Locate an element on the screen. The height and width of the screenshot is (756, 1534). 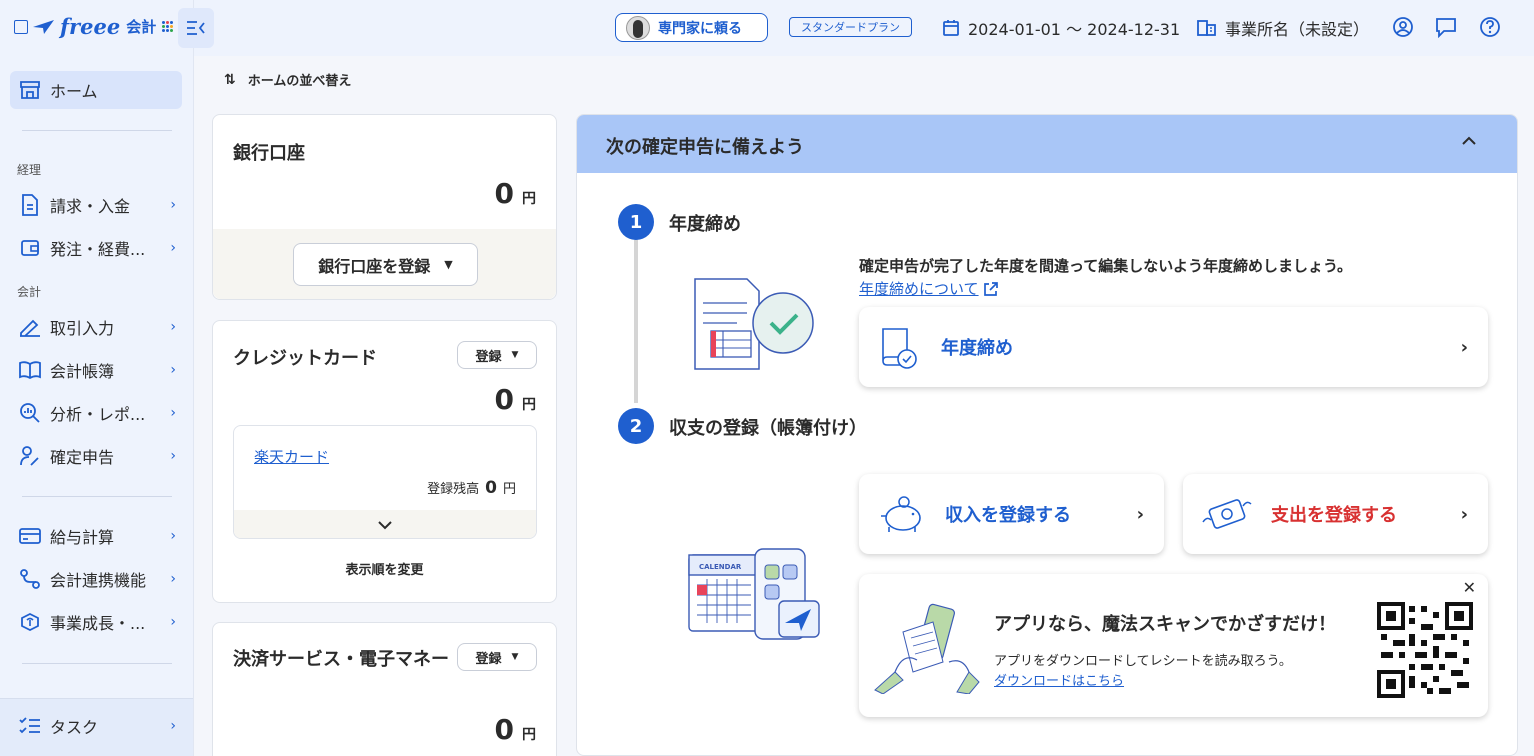
fiscal-period-selector: 2024-01-01 〜 2024-12-31 is located at coordinates (1061, 28).